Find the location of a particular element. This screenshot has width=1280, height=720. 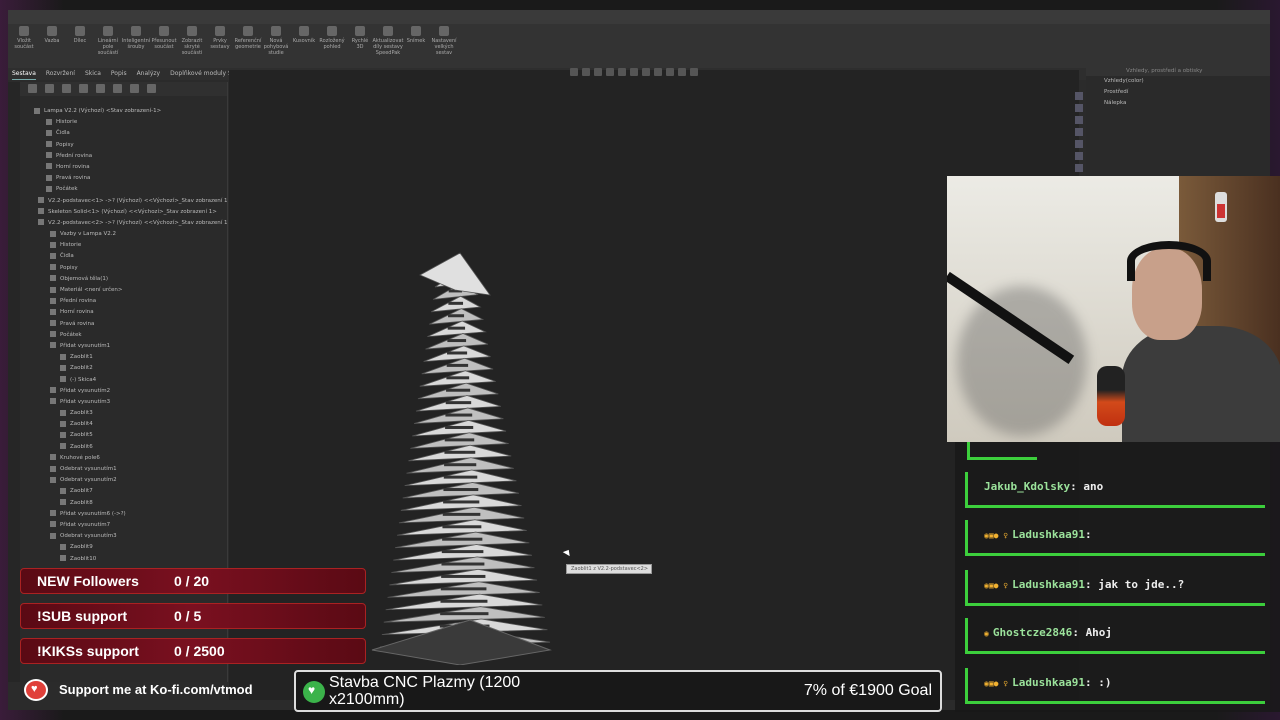

ribbon-button: Rozložený pohled is located at coordinates (332, 46).